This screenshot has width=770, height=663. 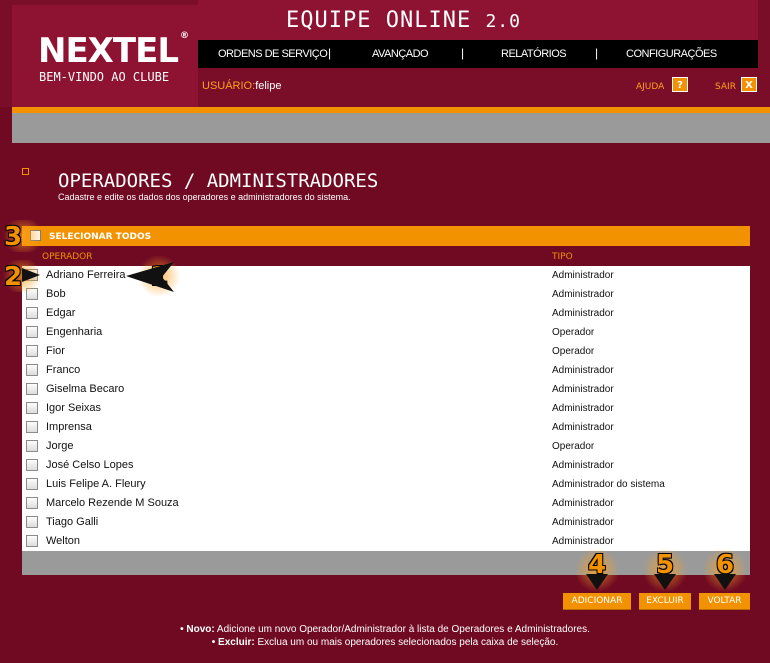 I want to click on table-row: José Celso Lopes Administrador, so click(x=386, y=465).